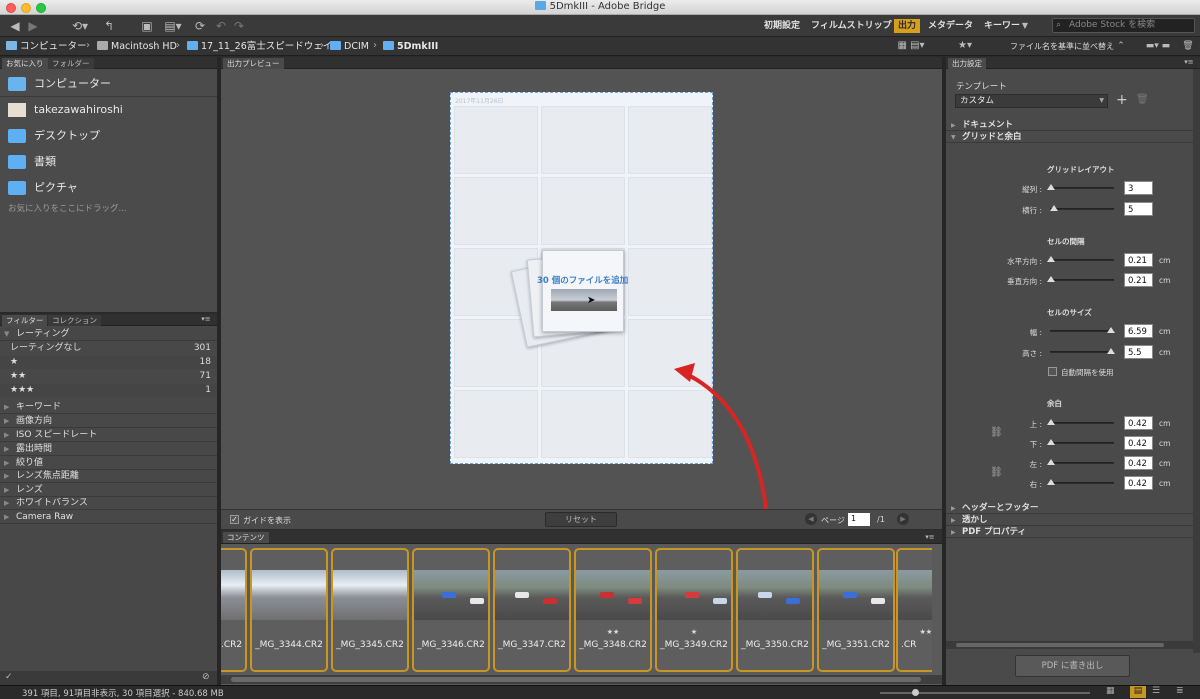 The width and height of the screenshot is (1200, 699). Describe the element at coordinates (576, 679) in the screenshot. I see `scroll-thumb` at that location.